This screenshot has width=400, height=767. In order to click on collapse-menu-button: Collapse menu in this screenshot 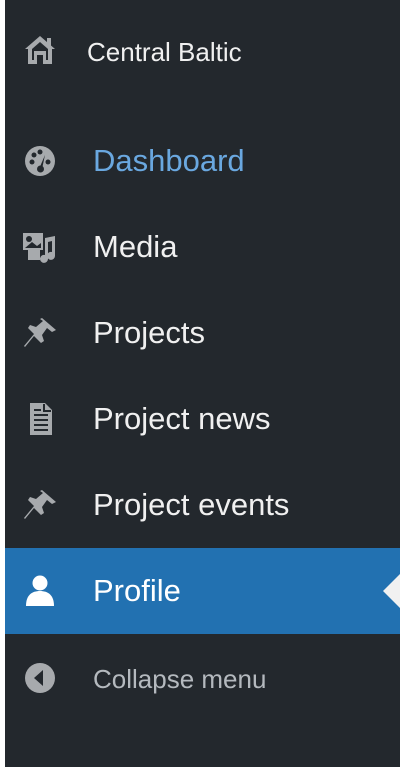, I will do `click(202, 678)`.